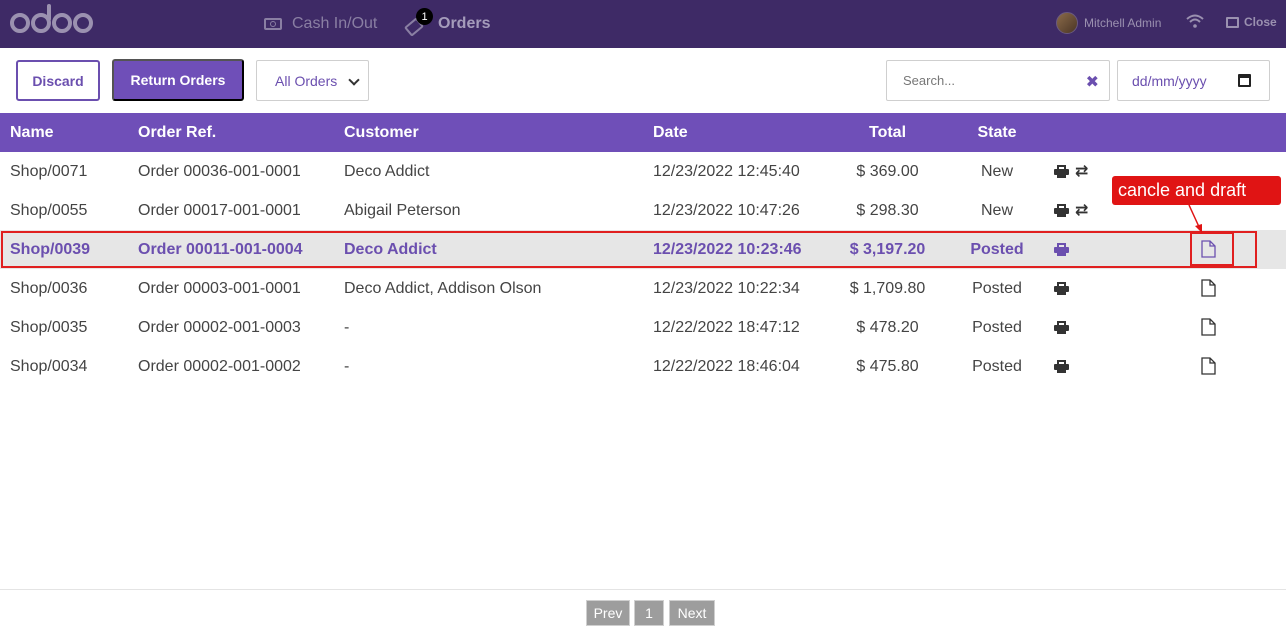 The image size is (1286, 636). I want to click on order-ref: Order 00003-001-0001, so click(219, 288).